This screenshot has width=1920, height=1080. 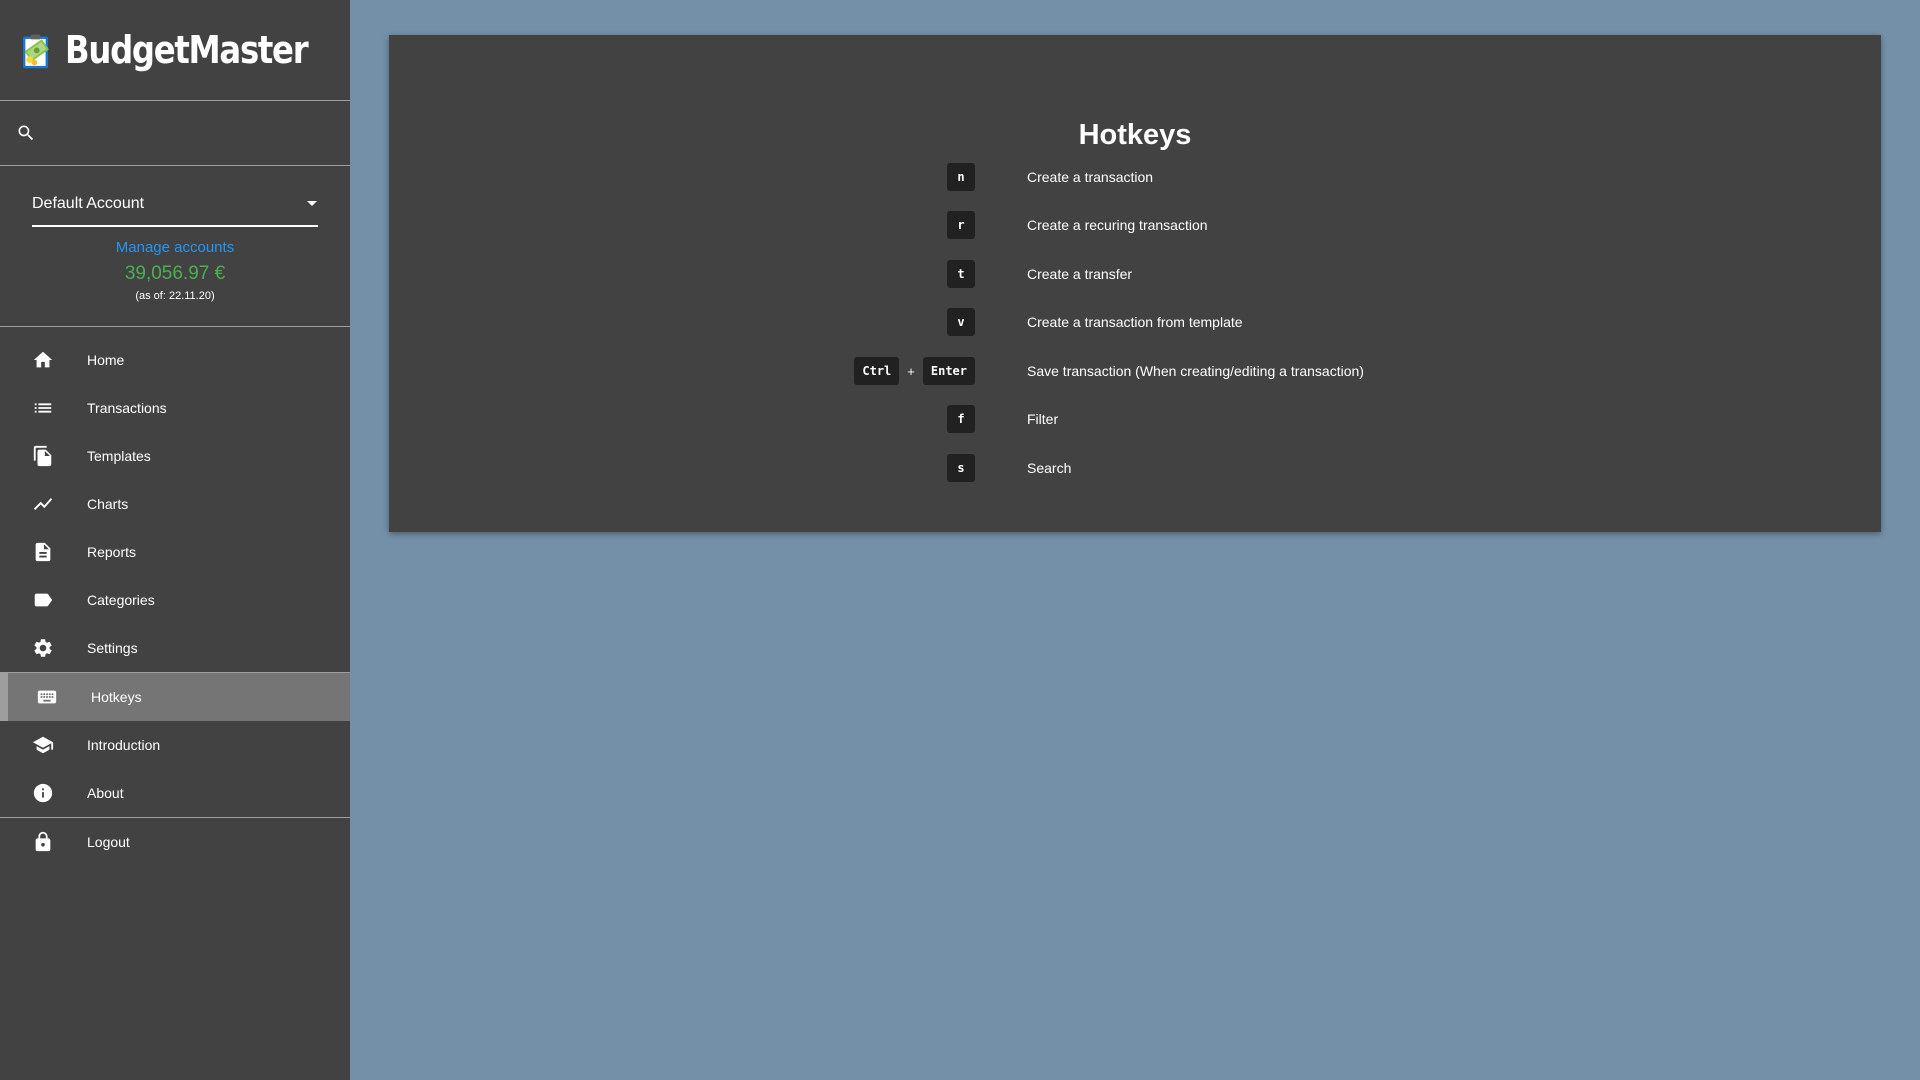 I want to click on hotkey-row: r Create a recuring transaction, so click(x=1135, y=225).